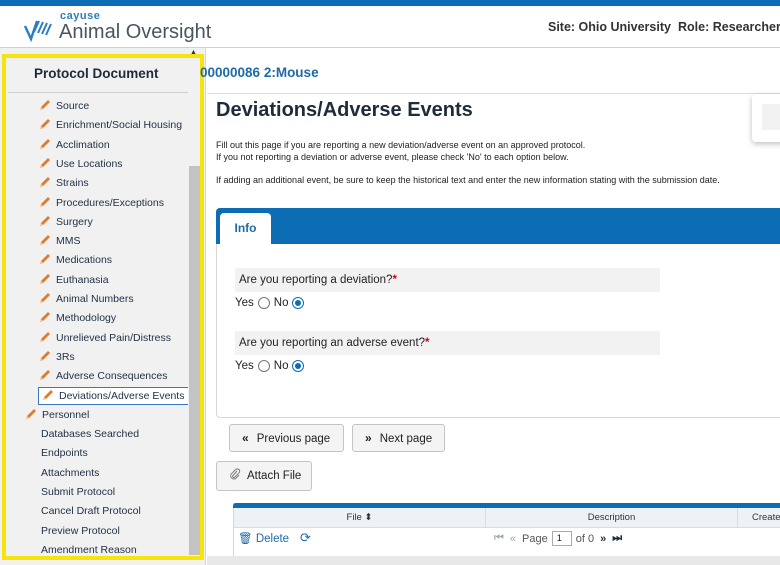 The image size is (780, 565). I want to click on sidebar-item-surgery: Surgery, so click(65, 222).